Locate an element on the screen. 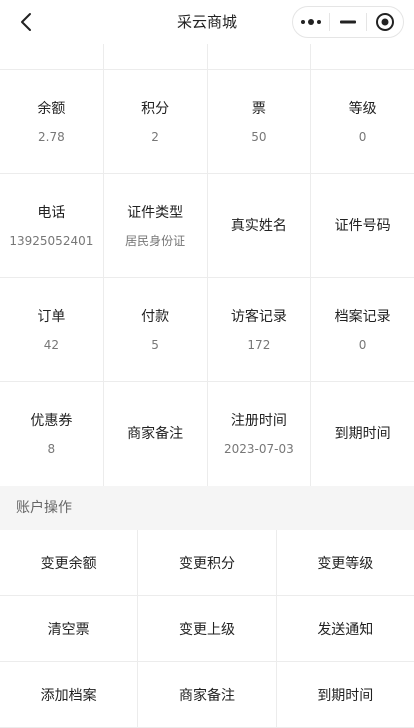 The width and height of the screenshot is (414, 728). stat-id-number: 证件号码 is located at coordinates (362, 225).